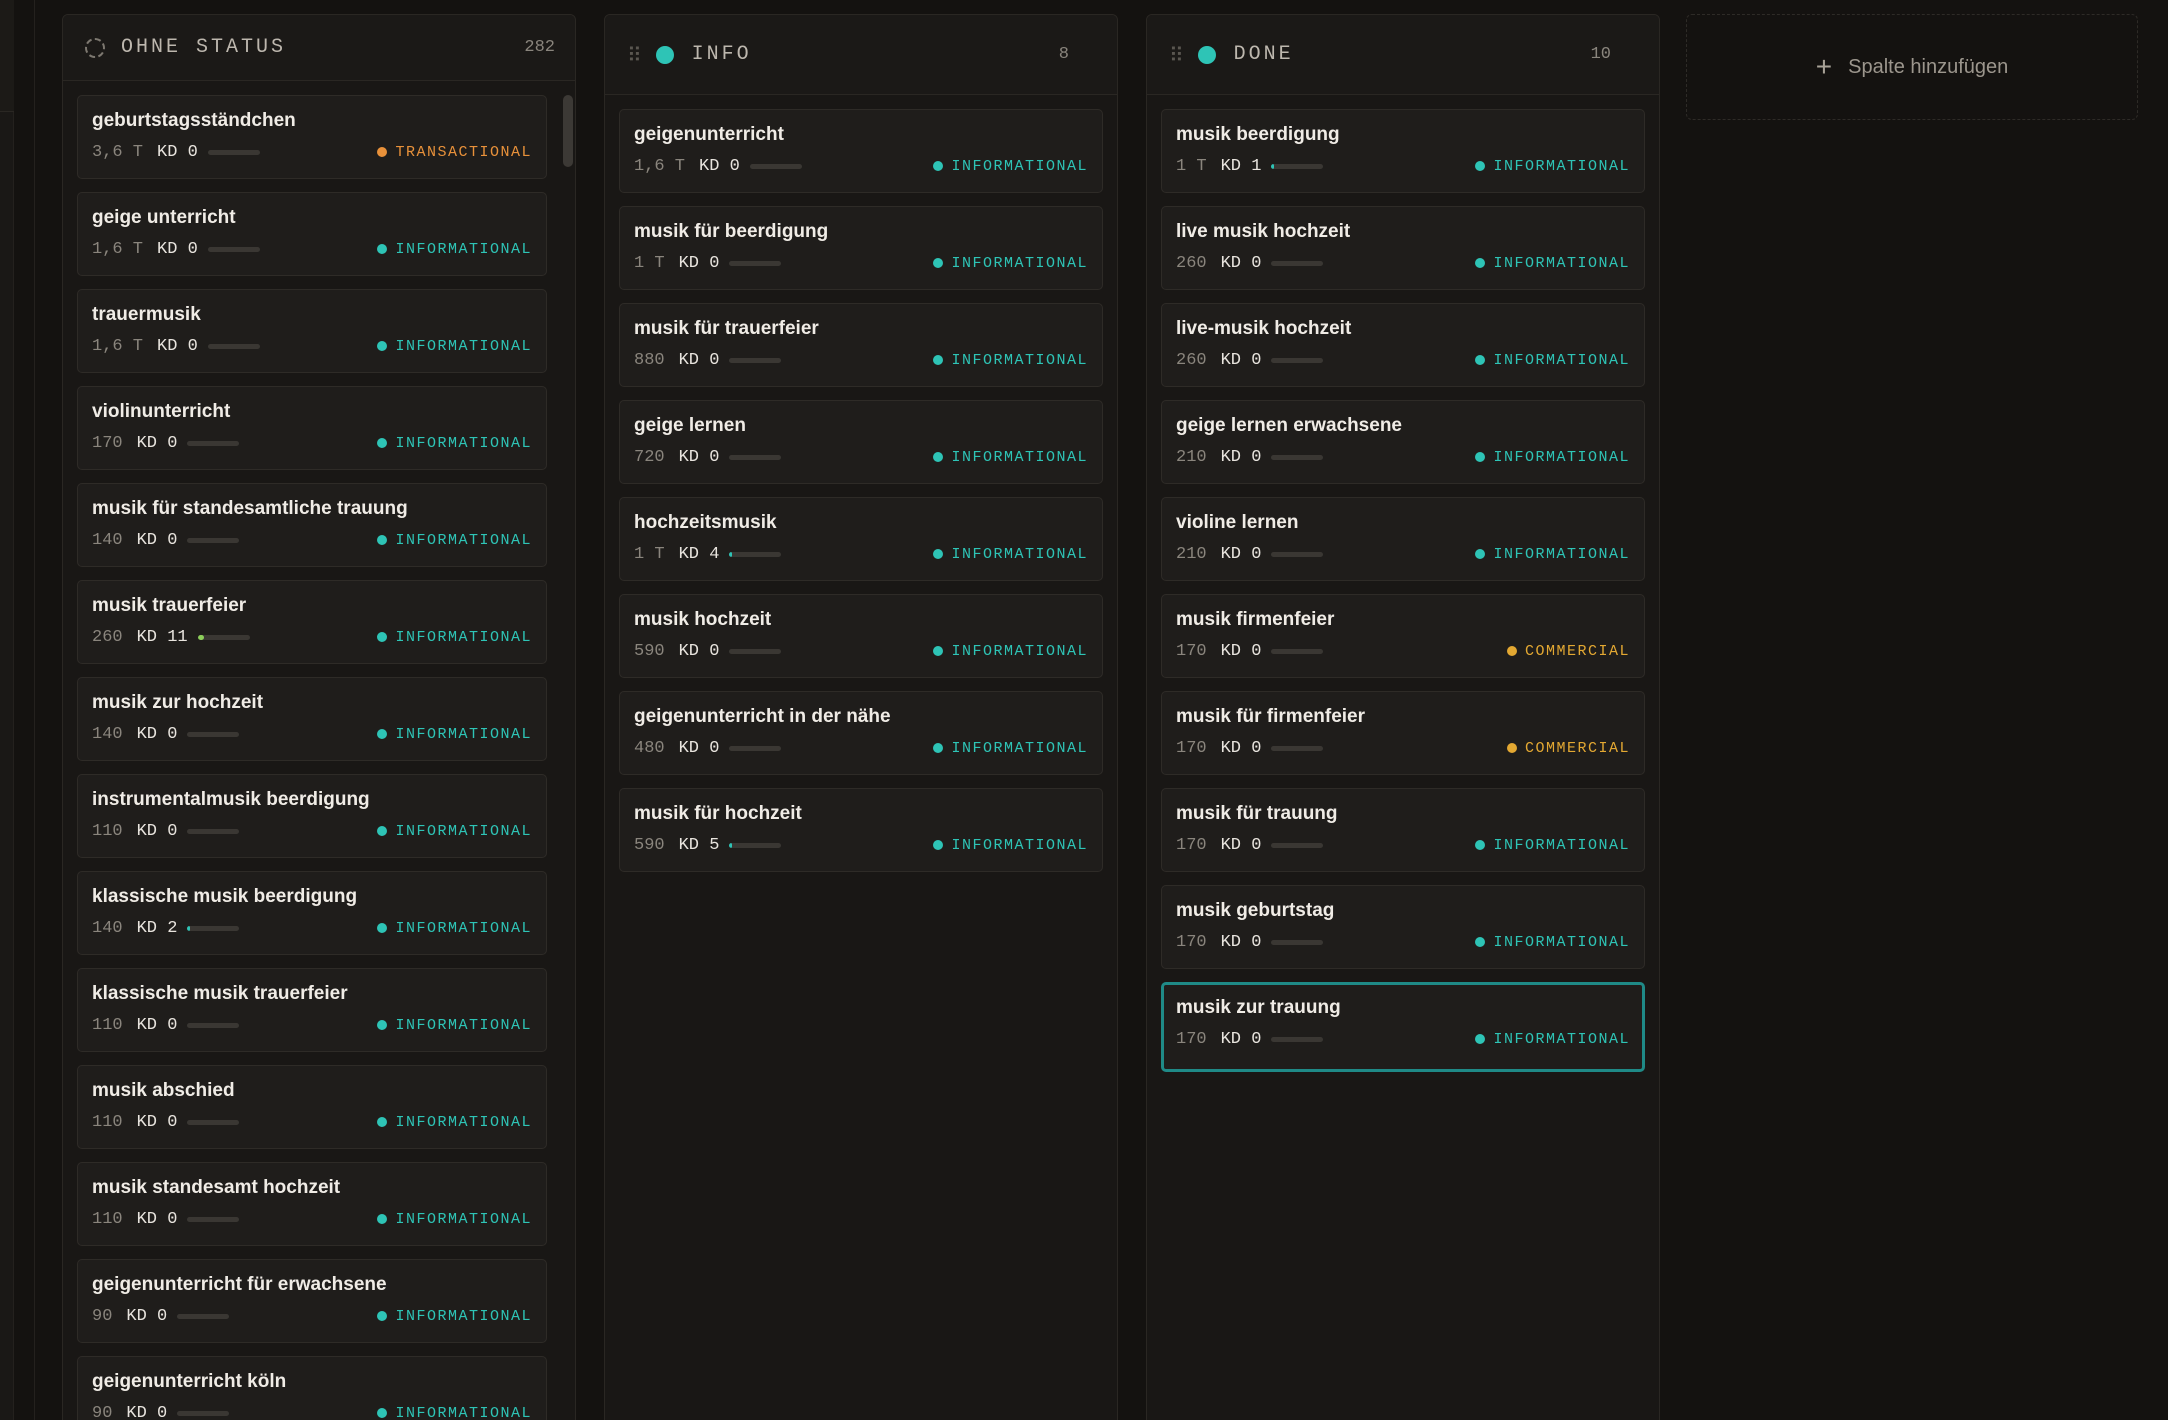  What do you see at coordinates (312, 1388) in the screenshot?
I see `keyword-card: geigenunterricht köln 90 KD 0 INFORMATIONAL` at bounding box center [312, 1388].